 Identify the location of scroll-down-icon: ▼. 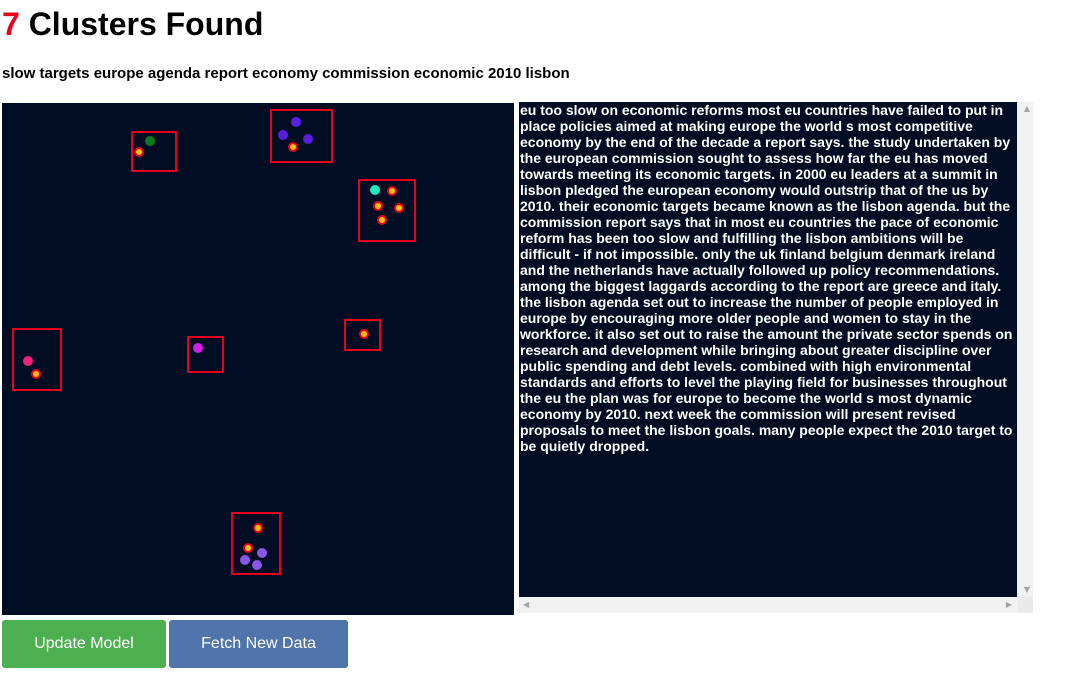
(1027, 590).